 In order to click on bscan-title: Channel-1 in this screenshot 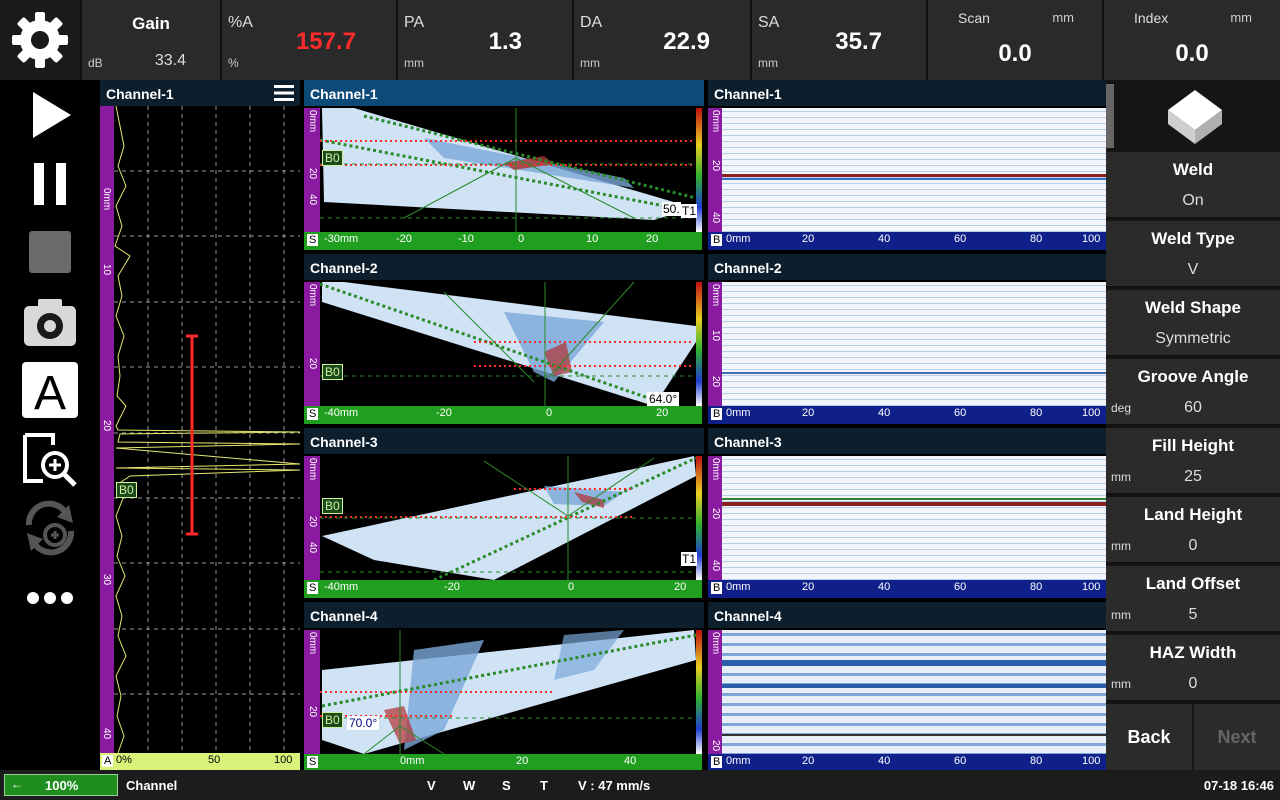, I will do `click(907, 93)`.